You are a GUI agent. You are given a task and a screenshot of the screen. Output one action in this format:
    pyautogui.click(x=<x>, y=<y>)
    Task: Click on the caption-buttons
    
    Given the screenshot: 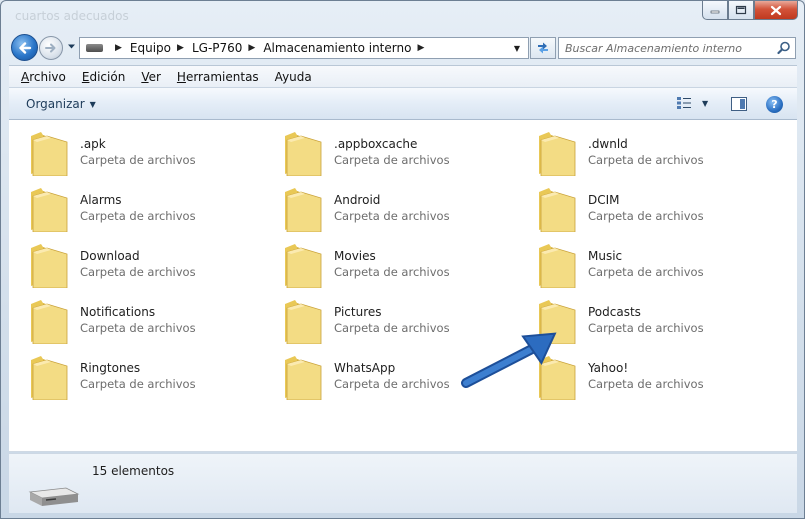 What is the action you would take?
    pyautogui.click(x=750, y=10)
    